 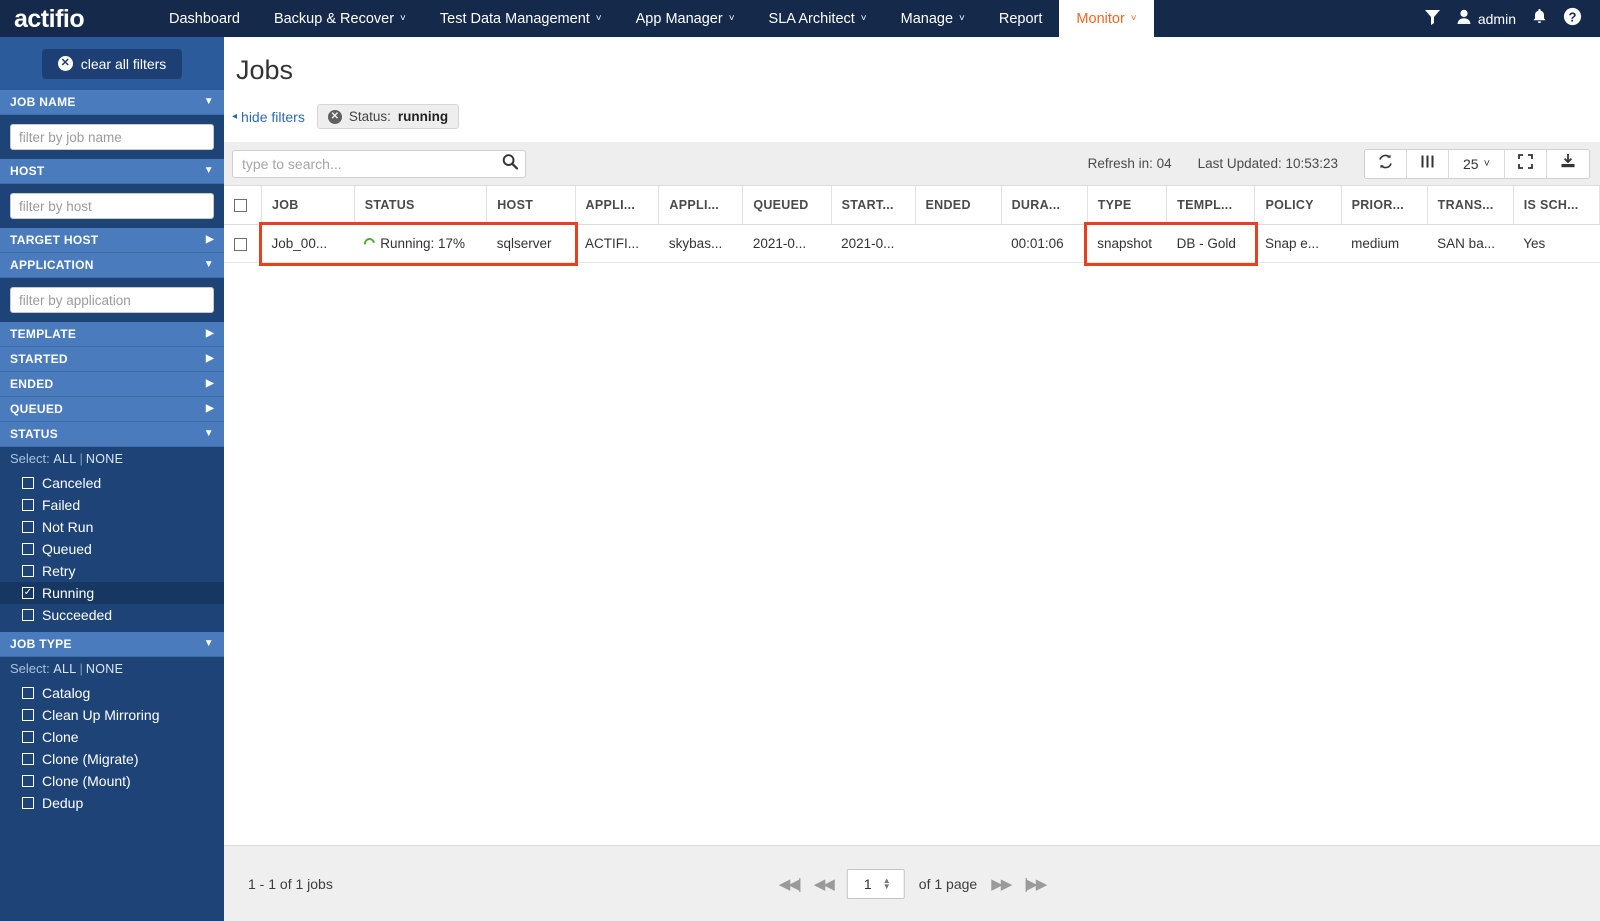 What do you see at coordinates (112, 206) in the screenshot?
I see `filter-input-host` at bounding box center [112, 206].